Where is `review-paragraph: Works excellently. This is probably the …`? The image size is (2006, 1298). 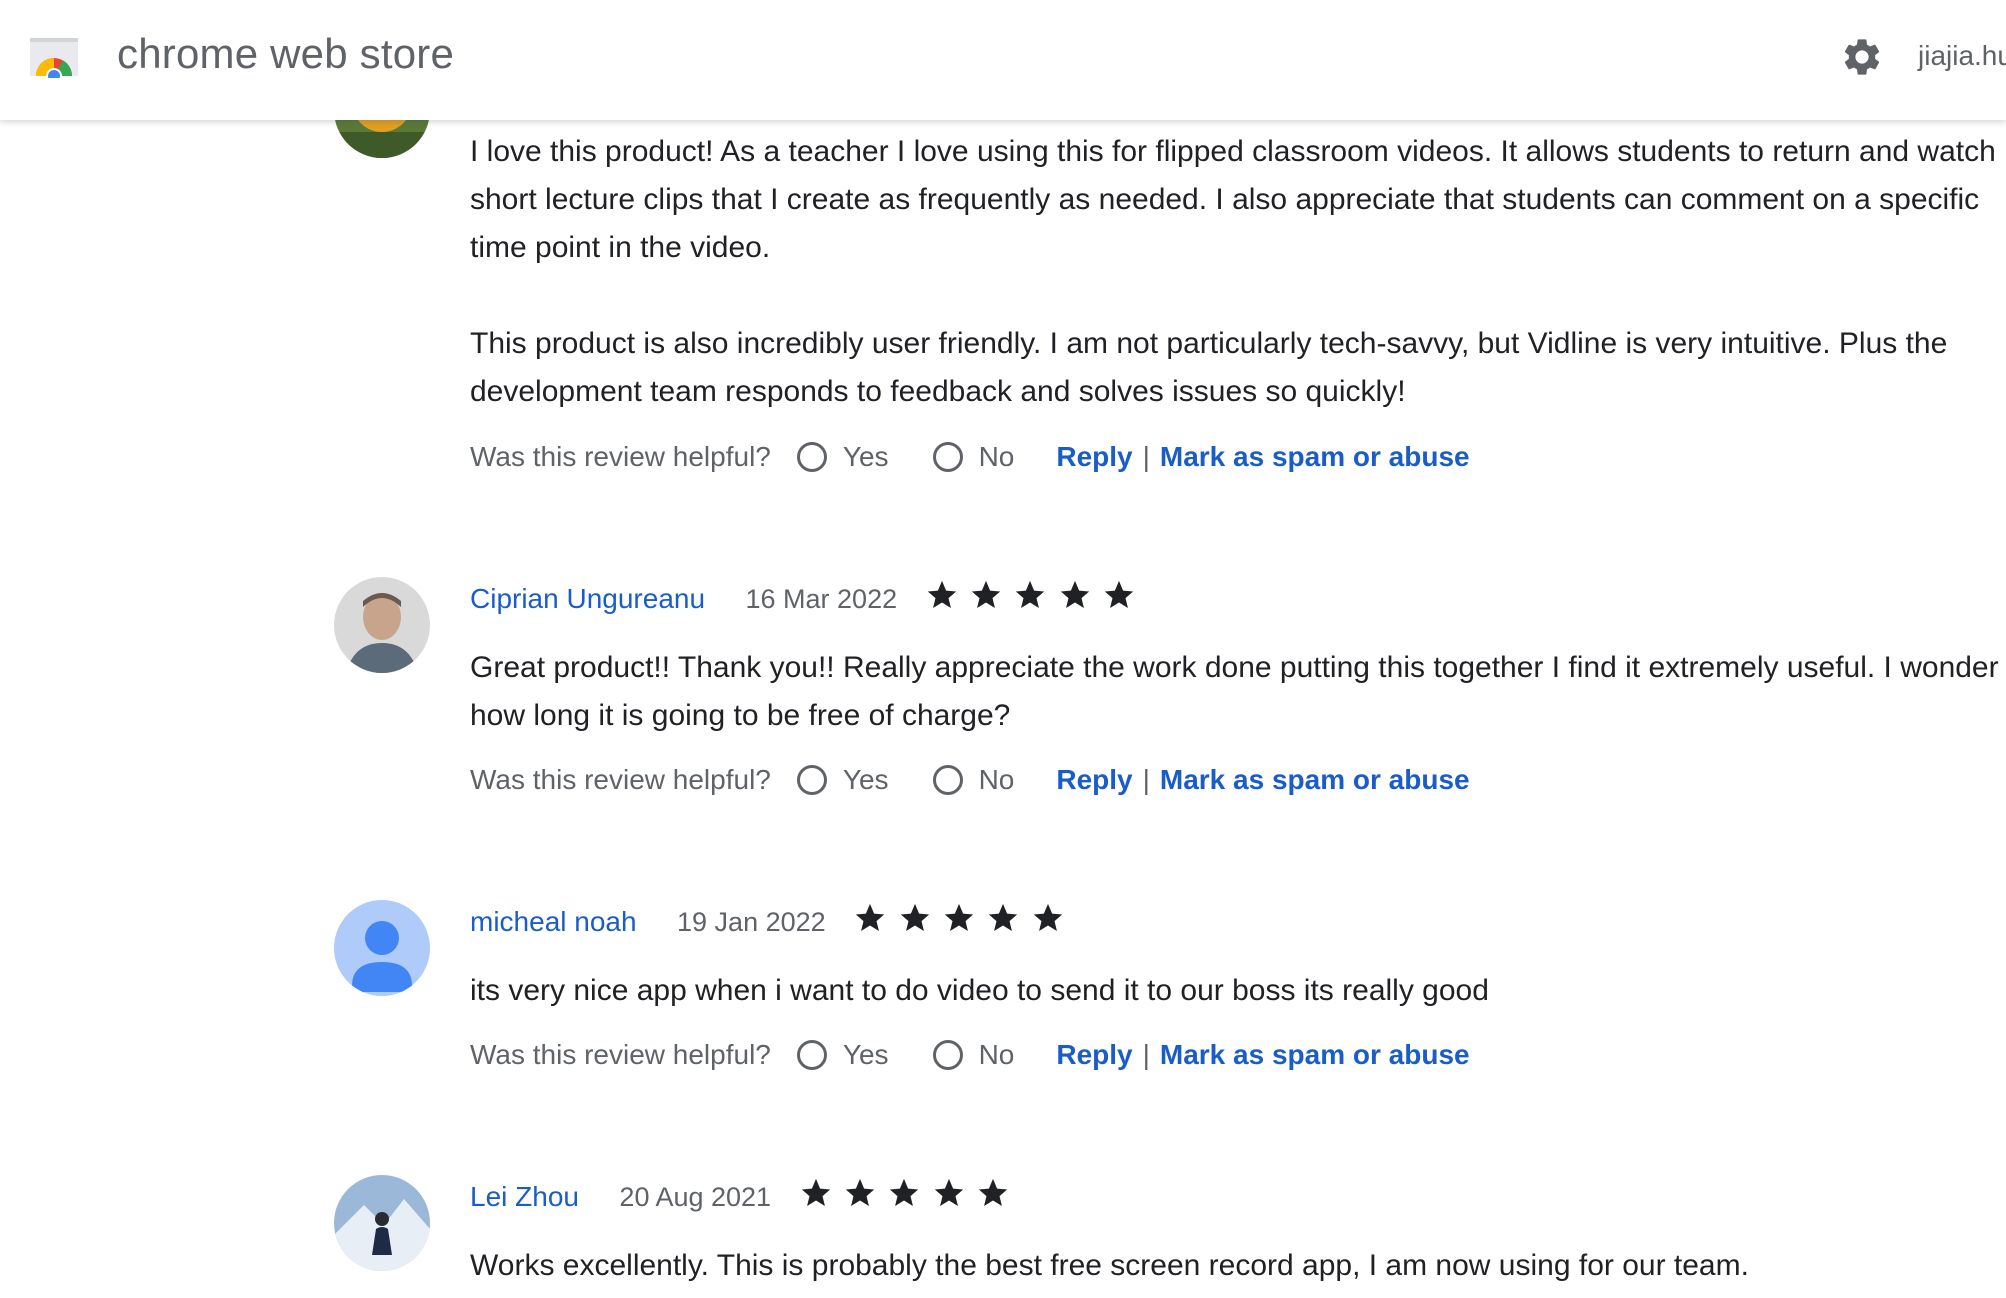 review-paragraph: Works excellently. This is probably the … is located at coordinates (1109, 1265).